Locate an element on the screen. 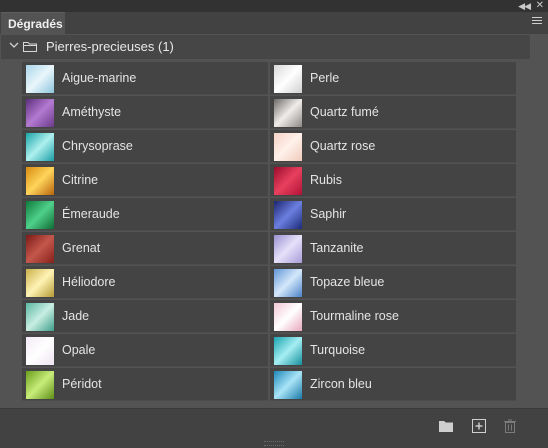  close-panel-icon: ✕ is located at coordinates (540, 5).